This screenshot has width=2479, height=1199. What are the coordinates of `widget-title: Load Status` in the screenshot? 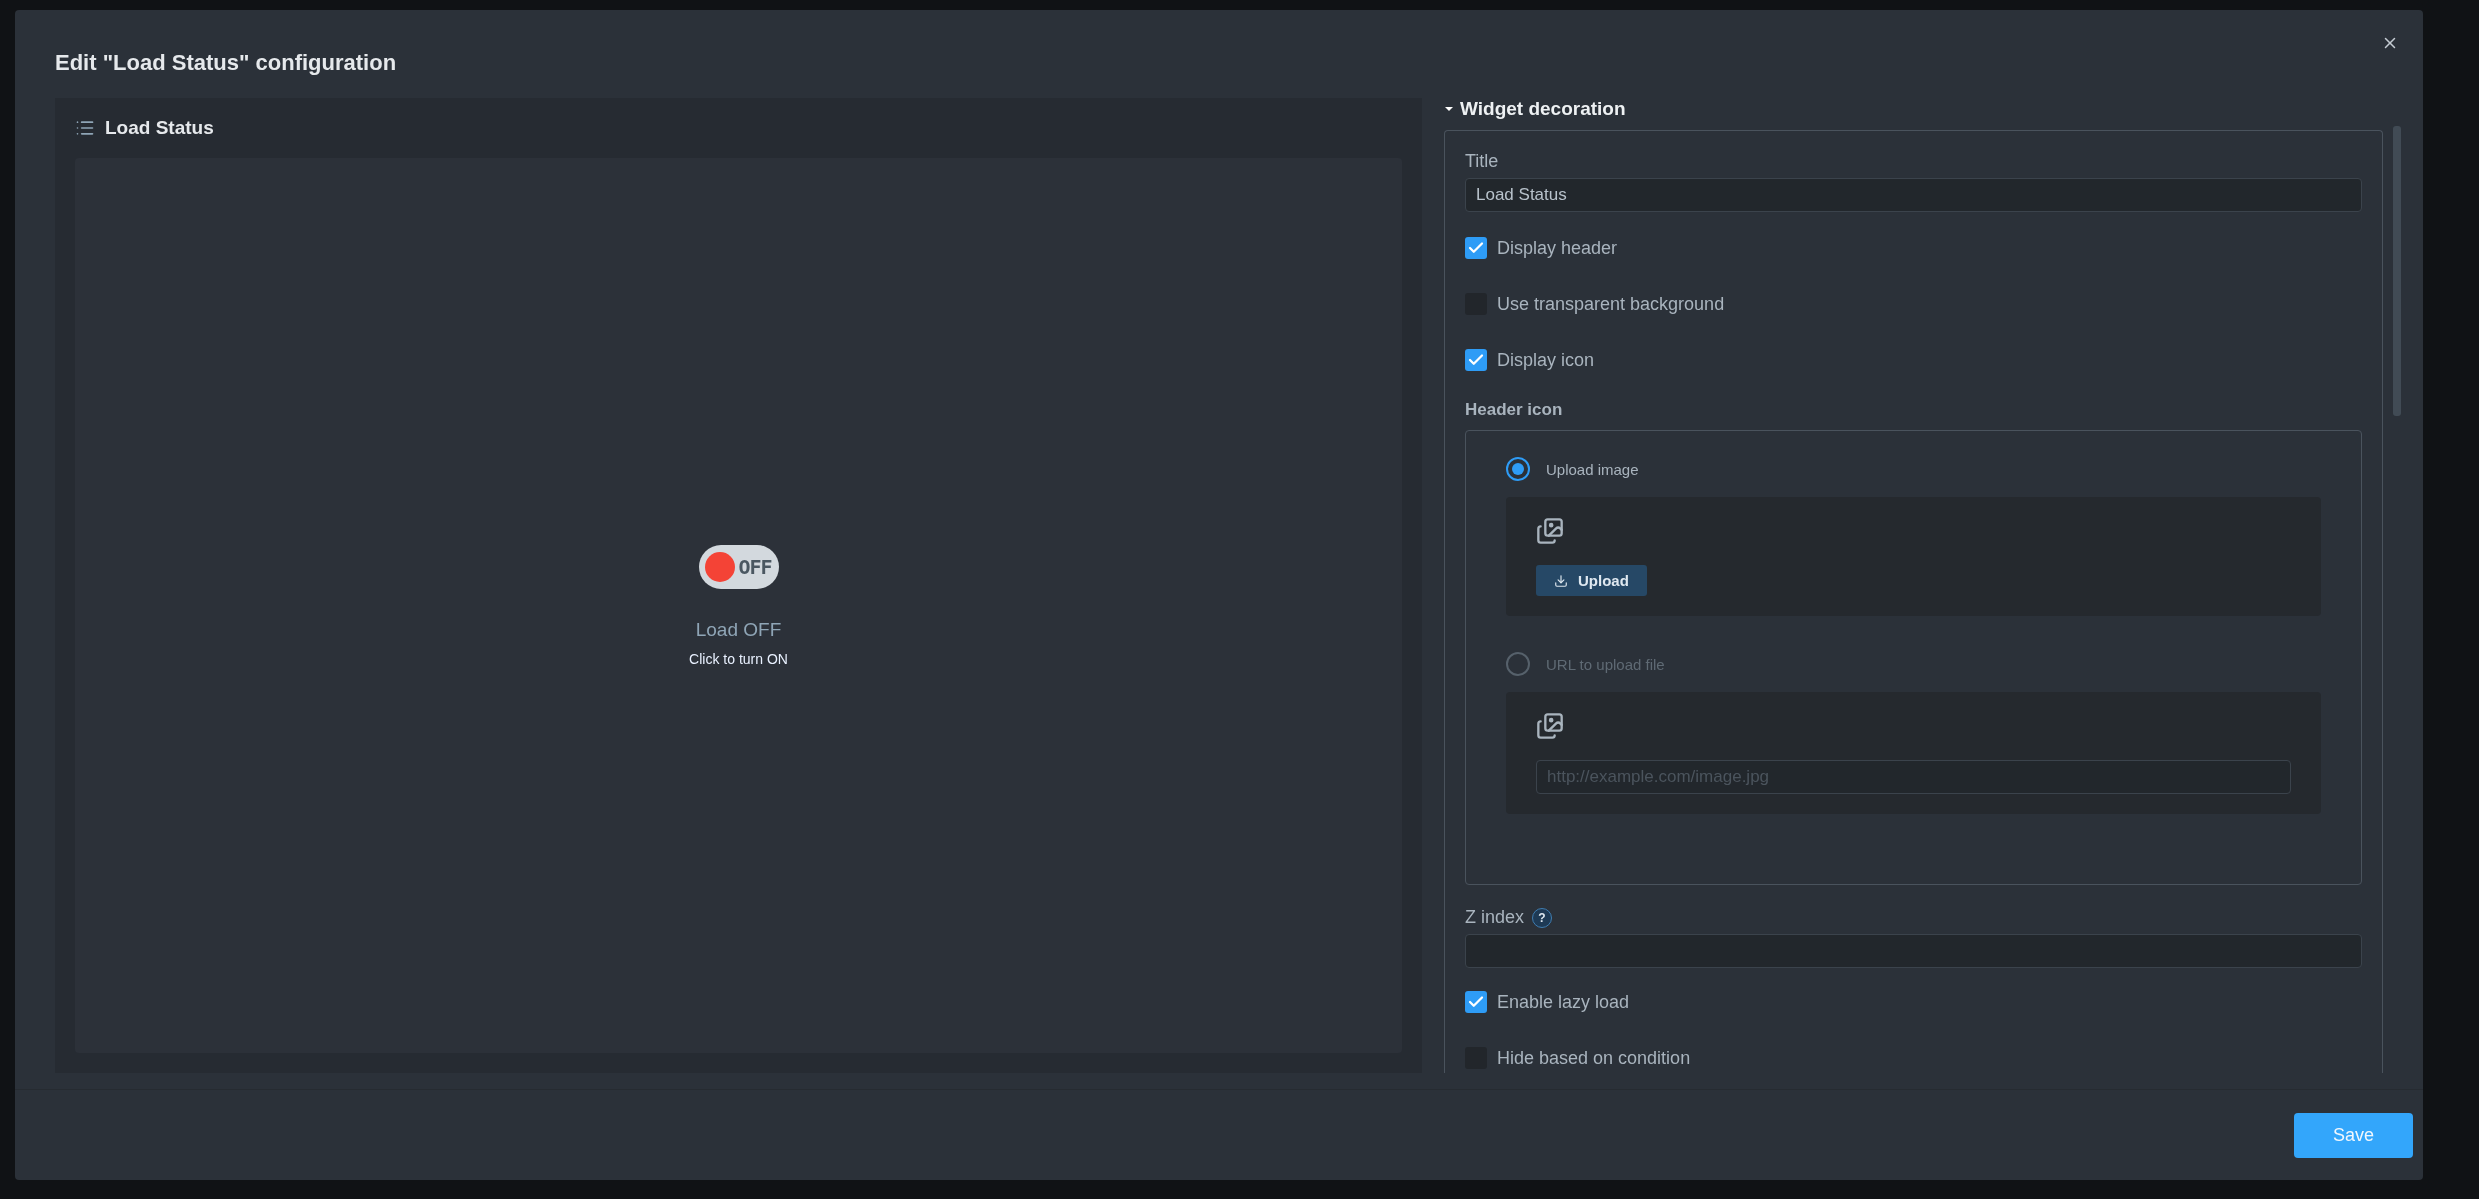 It's located at (159, 128).